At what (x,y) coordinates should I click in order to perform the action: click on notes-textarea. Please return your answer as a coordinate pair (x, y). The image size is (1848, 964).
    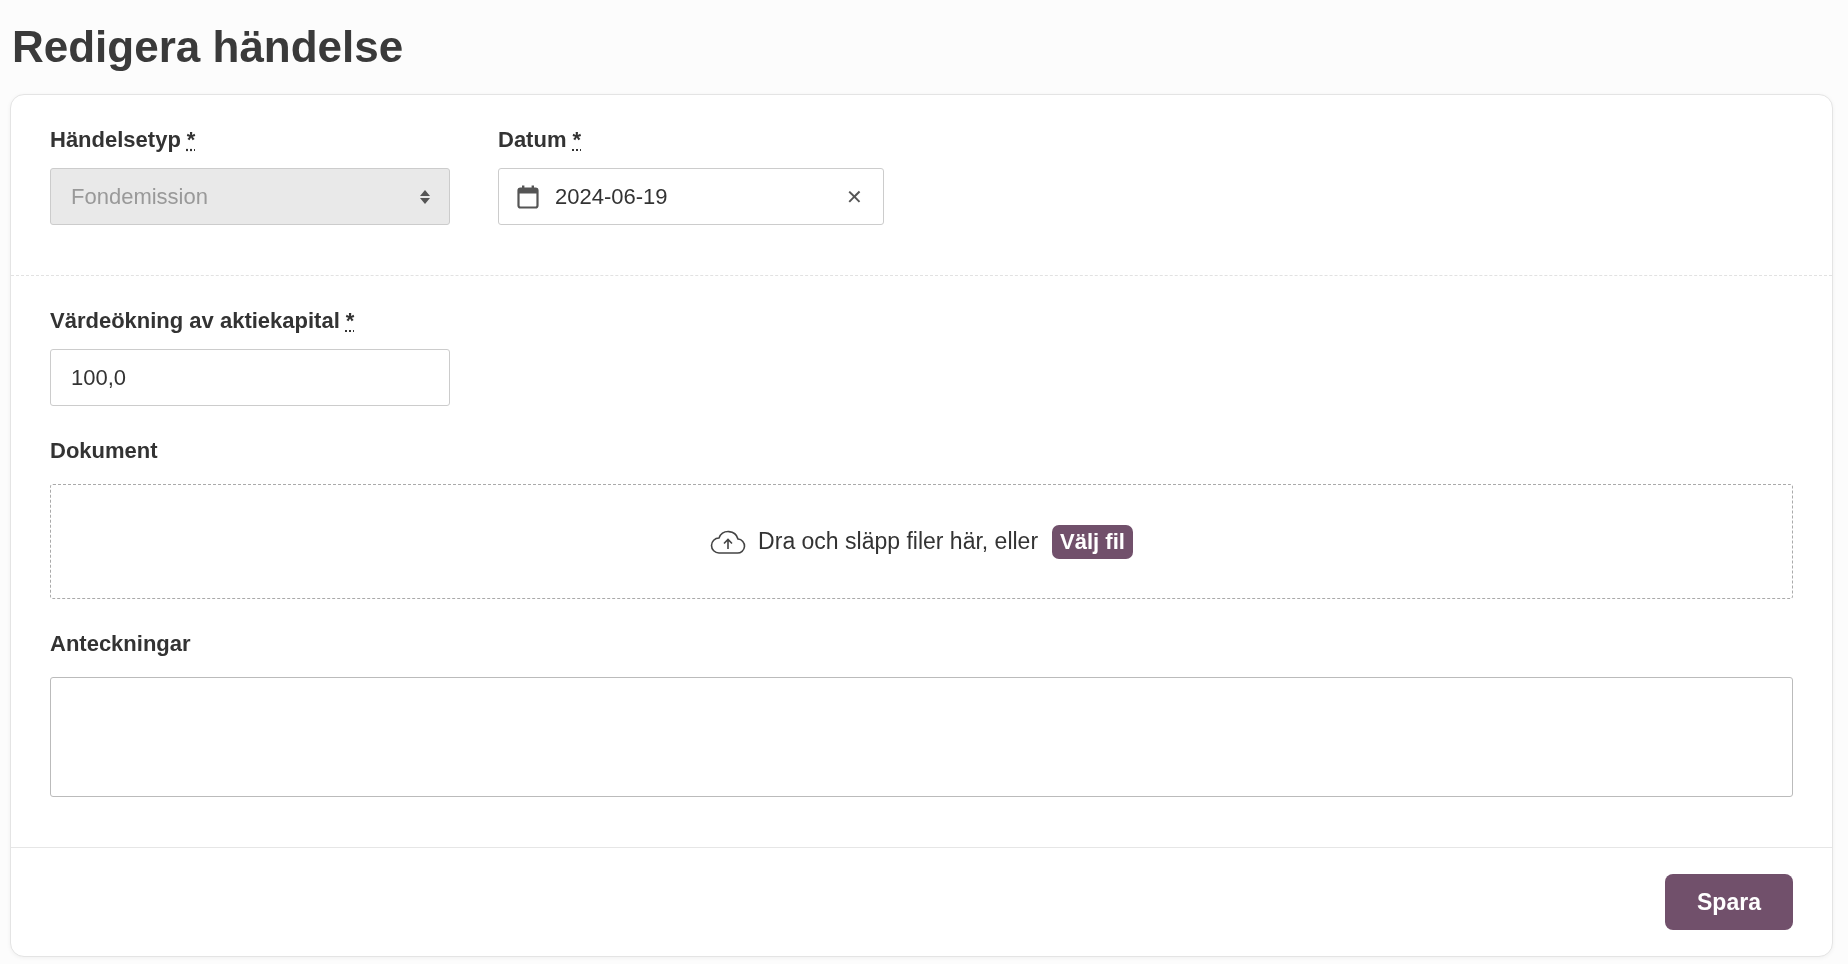
    Looking at the image, I should click on (921, 737).